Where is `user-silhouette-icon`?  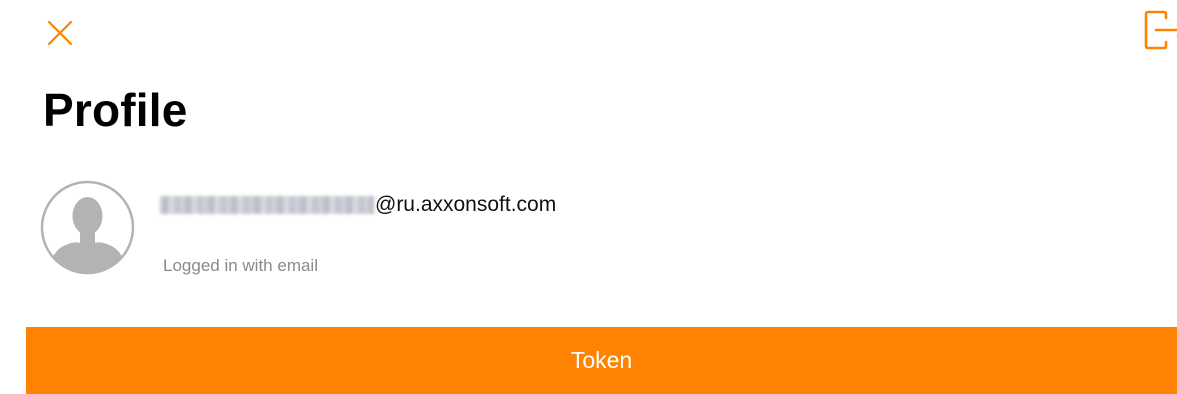
user-silhouette-icon is located at coordinates (87, 227).